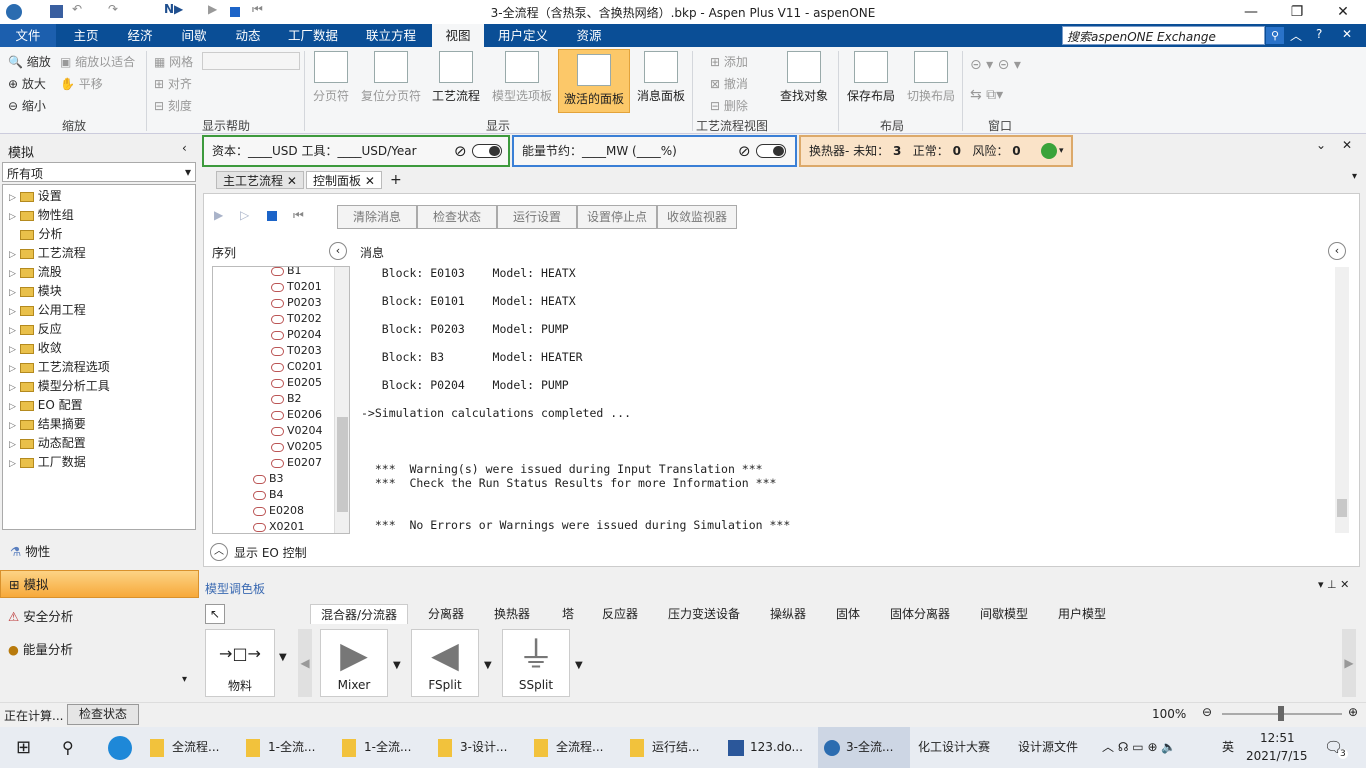 The height and width of the screenshot is (768, 1366). I want to click on align-button: ⊞ 对齐, so click(173, 83).